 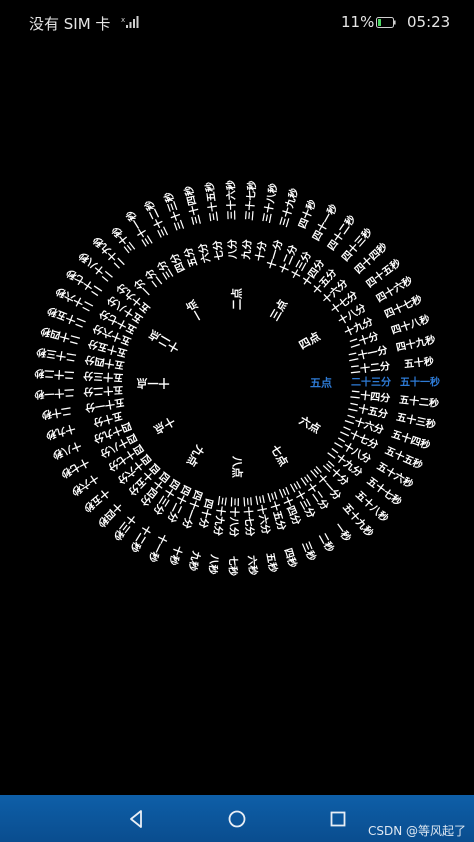 What do you see at coordinates (56, 354) in the screenshot?
I see `second-ring-label: 二十三秒` at bounding box center [56, 354].